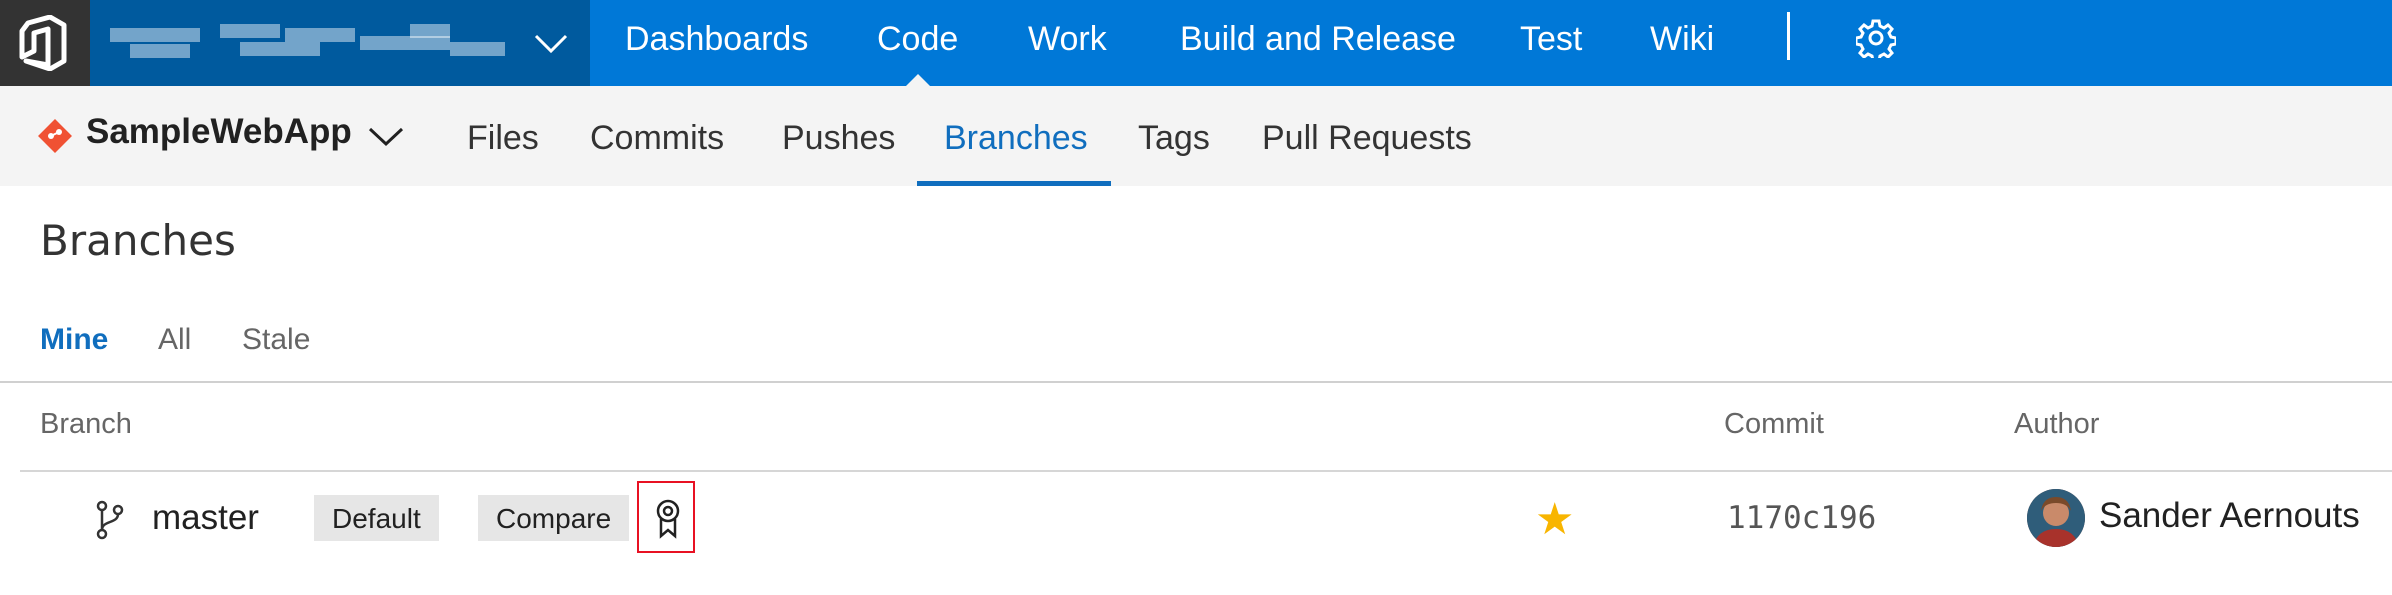 The image size is (2392, 595). Describe the element at coordinates (310, 44) in the screenshot. I see `account-name-redacted` at that location.